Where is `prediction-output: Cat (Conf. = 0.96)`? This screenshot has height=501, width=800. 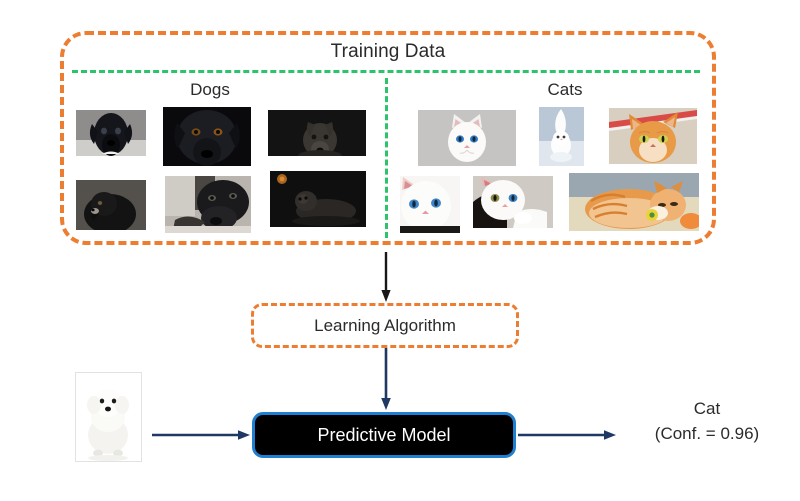 prediction-output: Cat (Conf. = 0.96) is located at coordinates (707, 421).